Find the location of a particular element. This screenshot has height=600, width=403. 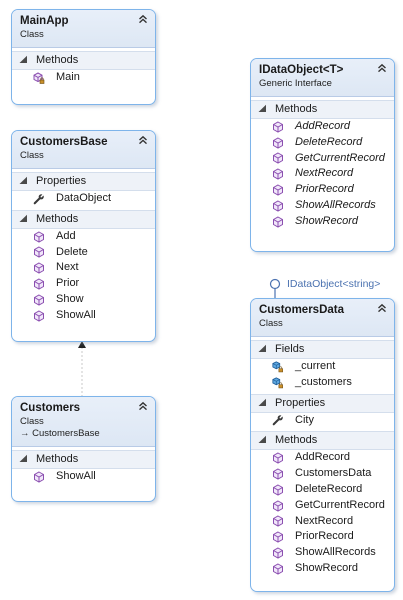

class-title: CustomersBase is located at coordinates (64, 142).